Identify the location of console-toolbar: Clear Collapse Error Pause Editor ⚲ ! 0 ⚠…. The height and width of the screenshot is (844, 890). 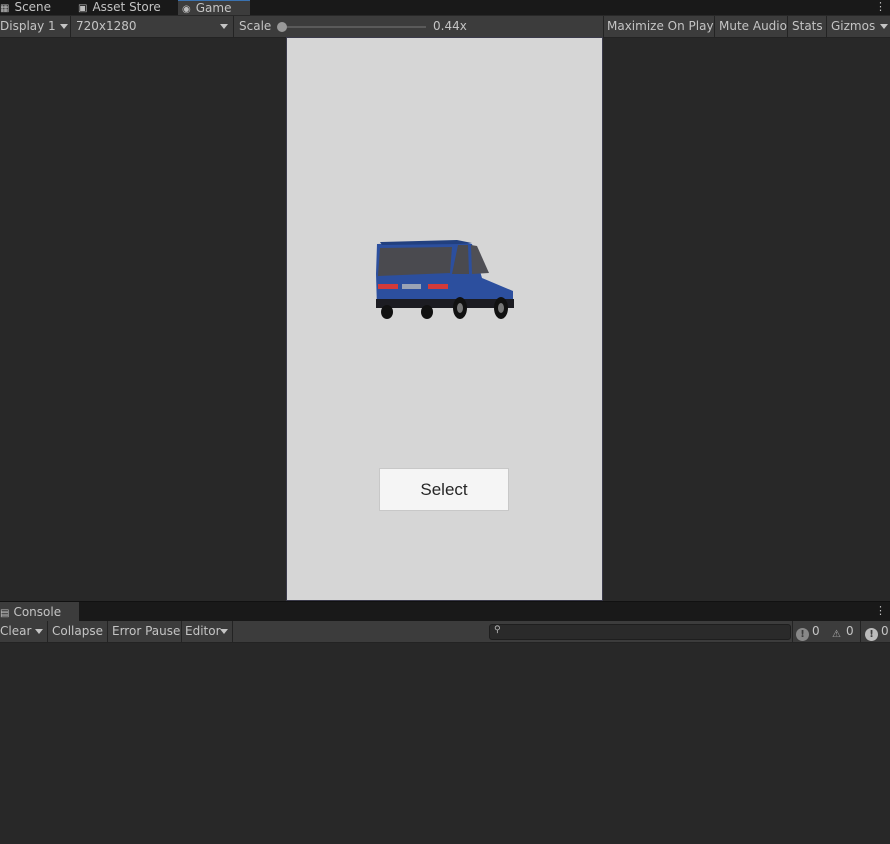
(445, 632).